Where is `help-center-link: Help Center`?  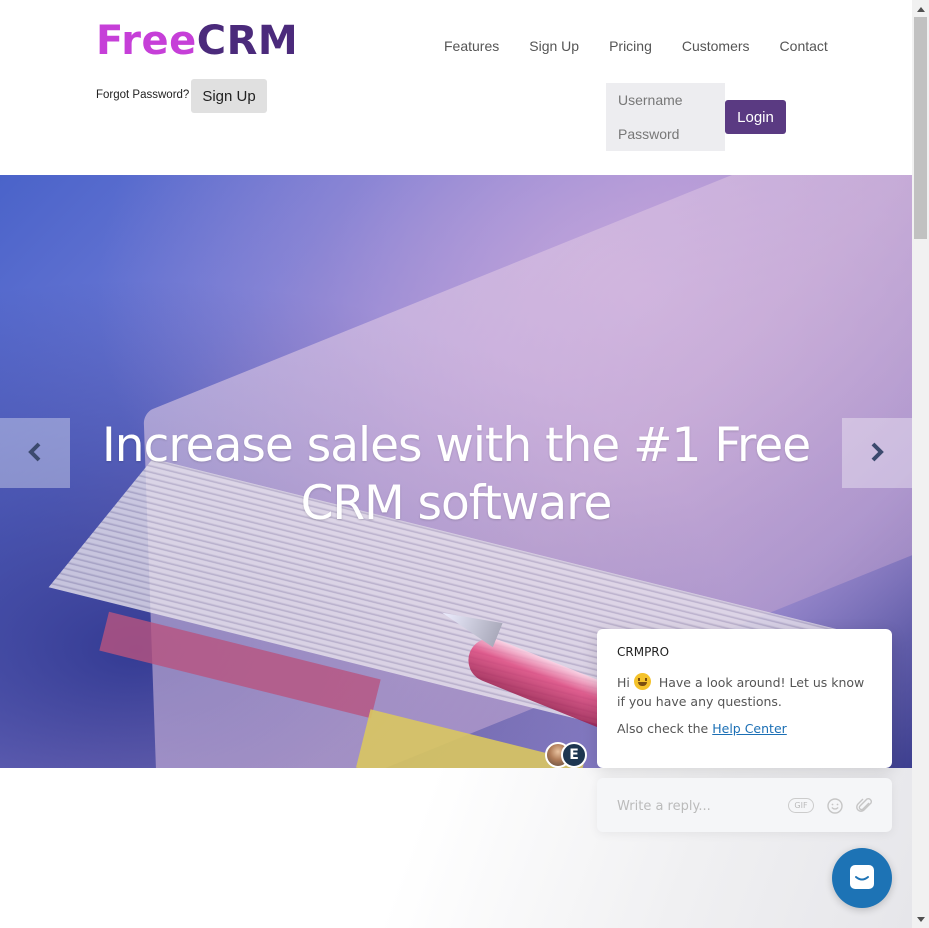
help-center-link: Help Center is located at coordinates (749, 728).